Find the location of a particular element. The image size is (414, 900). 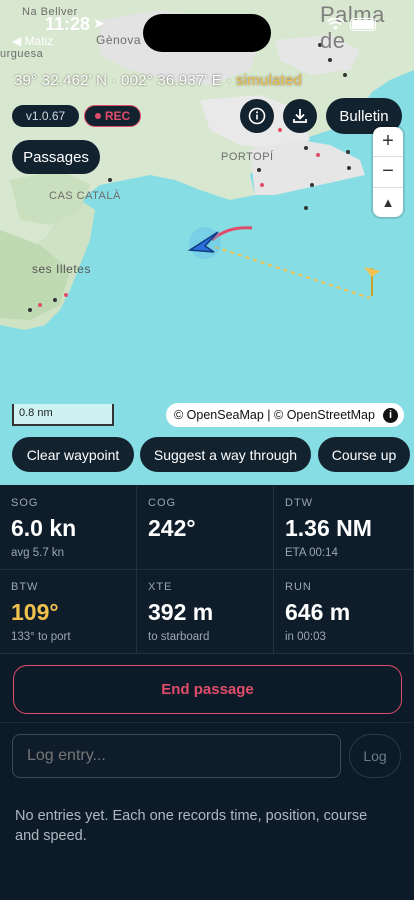

position-coordinates: 39° 32.462' N · 002° 36.937' E · is located at coordinates (125, 80).